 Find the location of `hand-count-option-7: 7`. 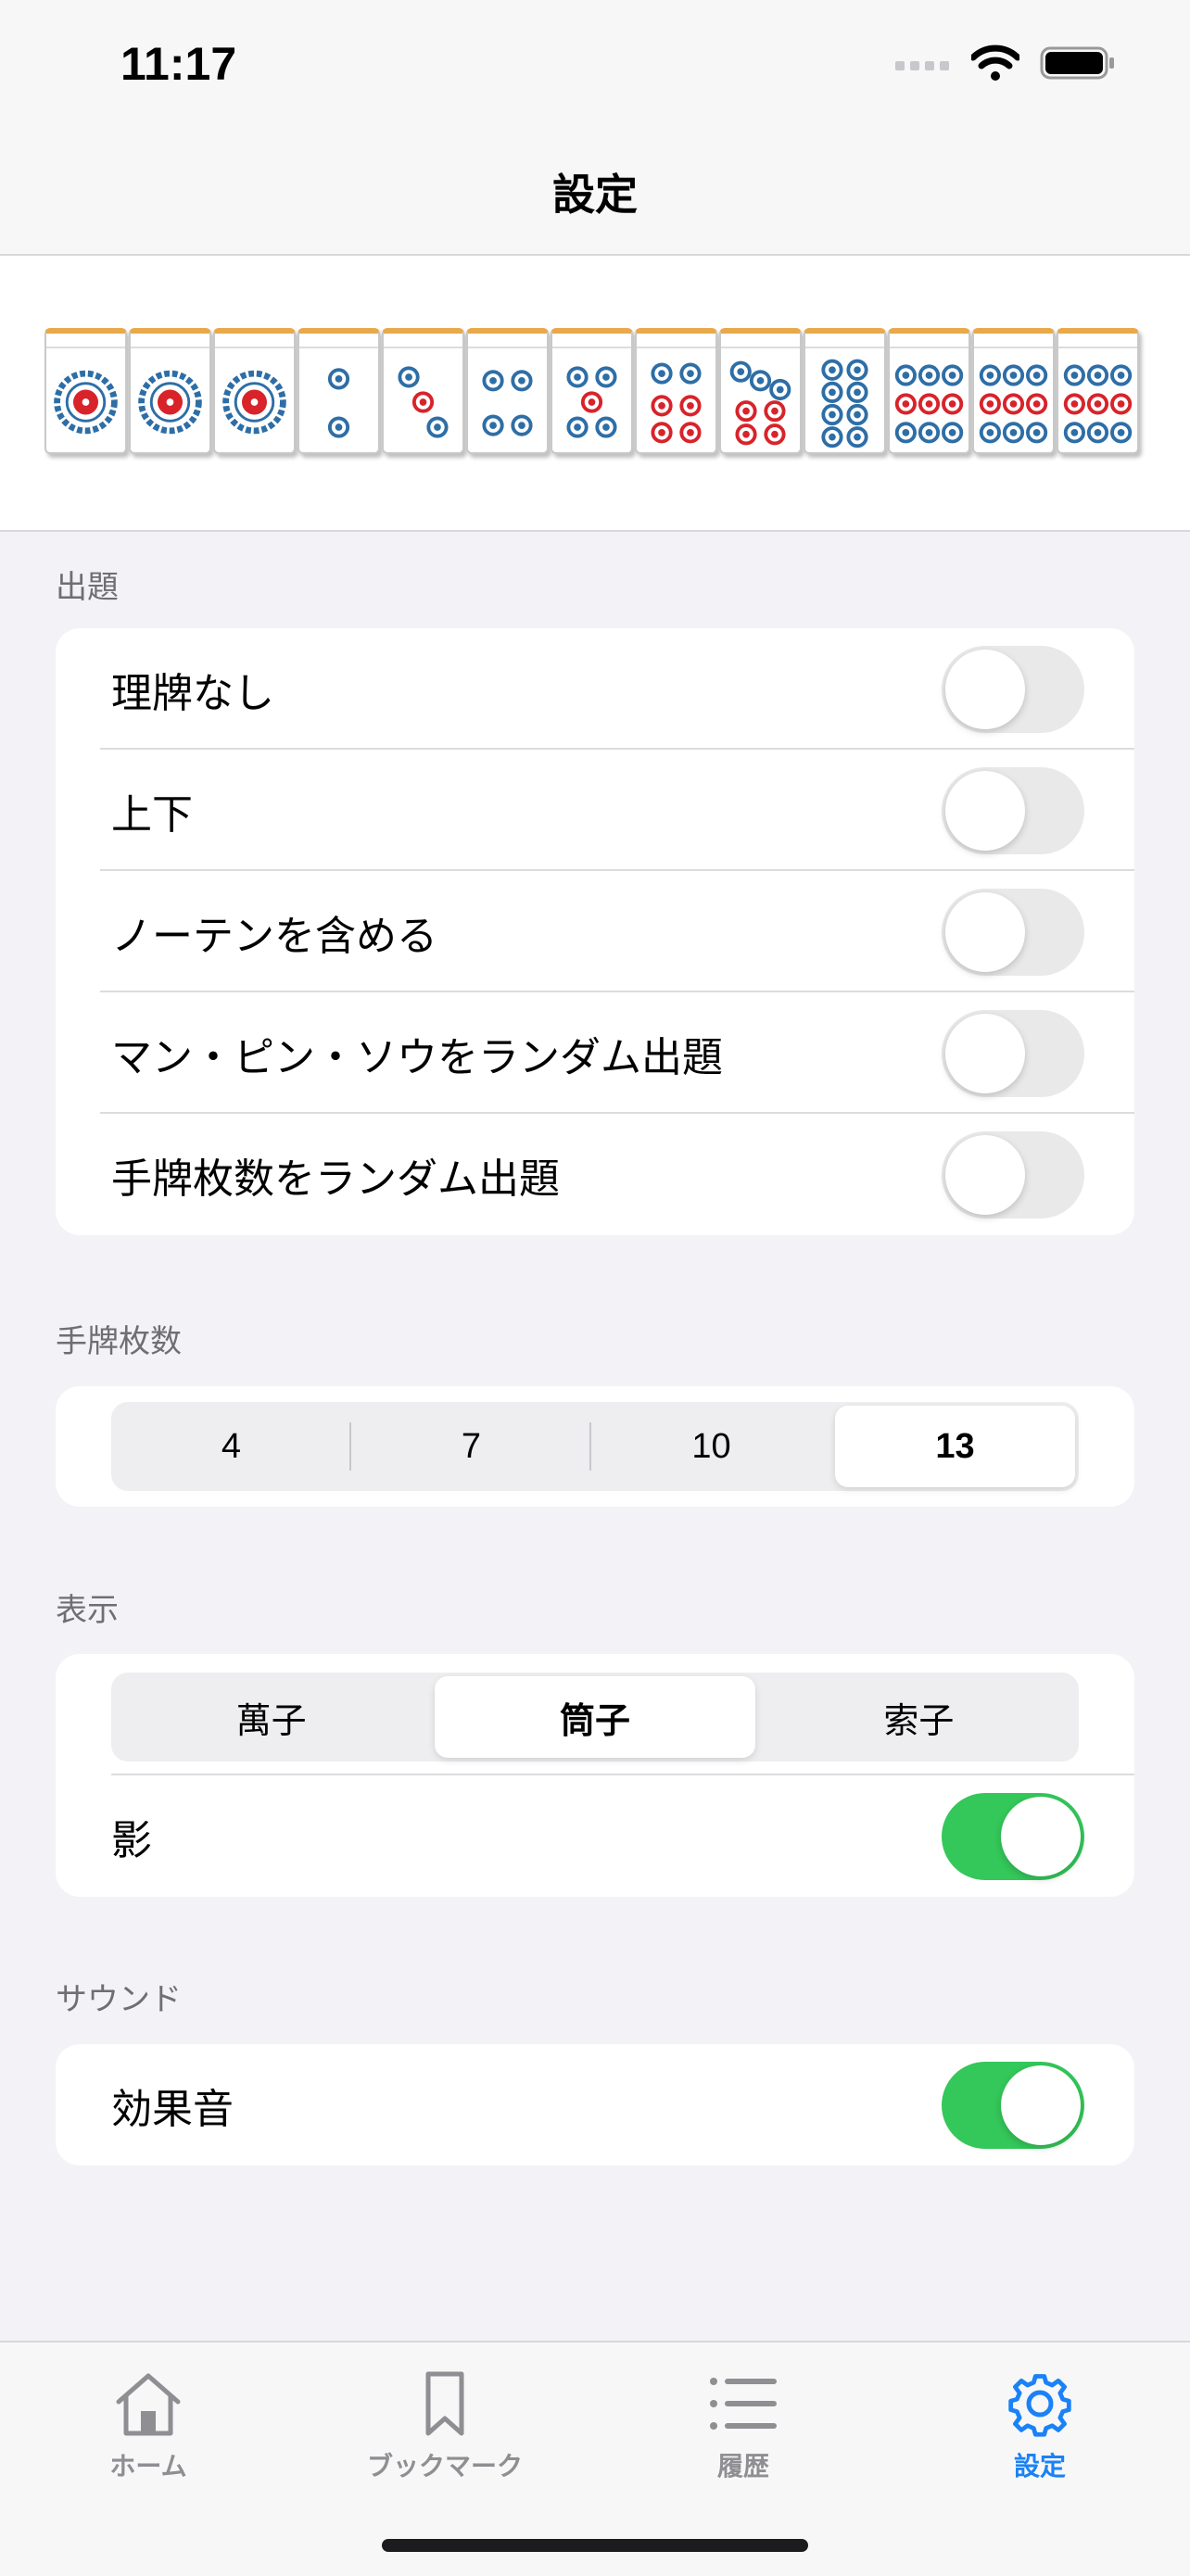

hand-count-option-7: 7 is located at coordinates (471, 1446).